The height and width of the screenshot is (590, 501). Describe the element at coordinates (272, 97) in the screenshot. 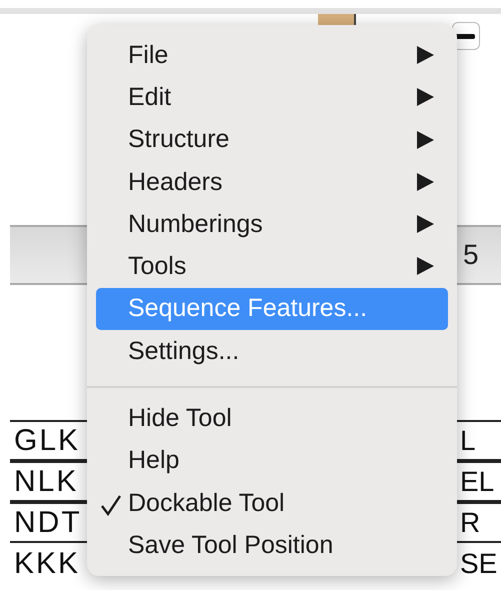

I see `menu-item: Edit` at that location.